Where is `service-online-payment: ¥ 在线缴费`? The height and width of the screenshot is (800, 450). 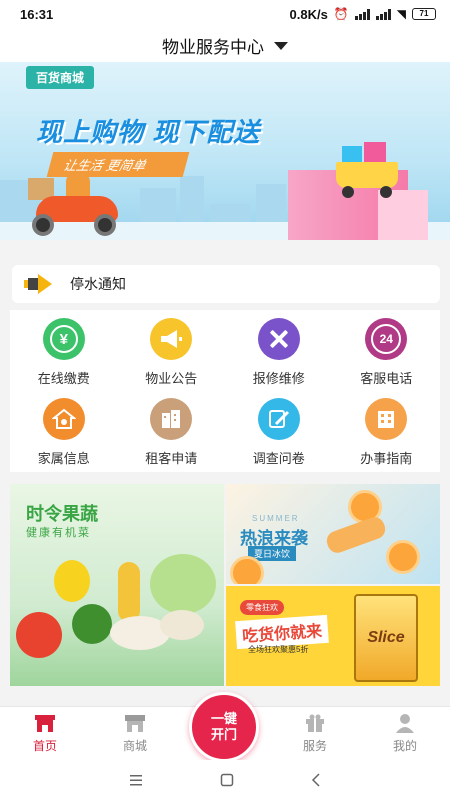 service-online-payment: ¥ 在线缴费 is located at coordinates (64, 350).